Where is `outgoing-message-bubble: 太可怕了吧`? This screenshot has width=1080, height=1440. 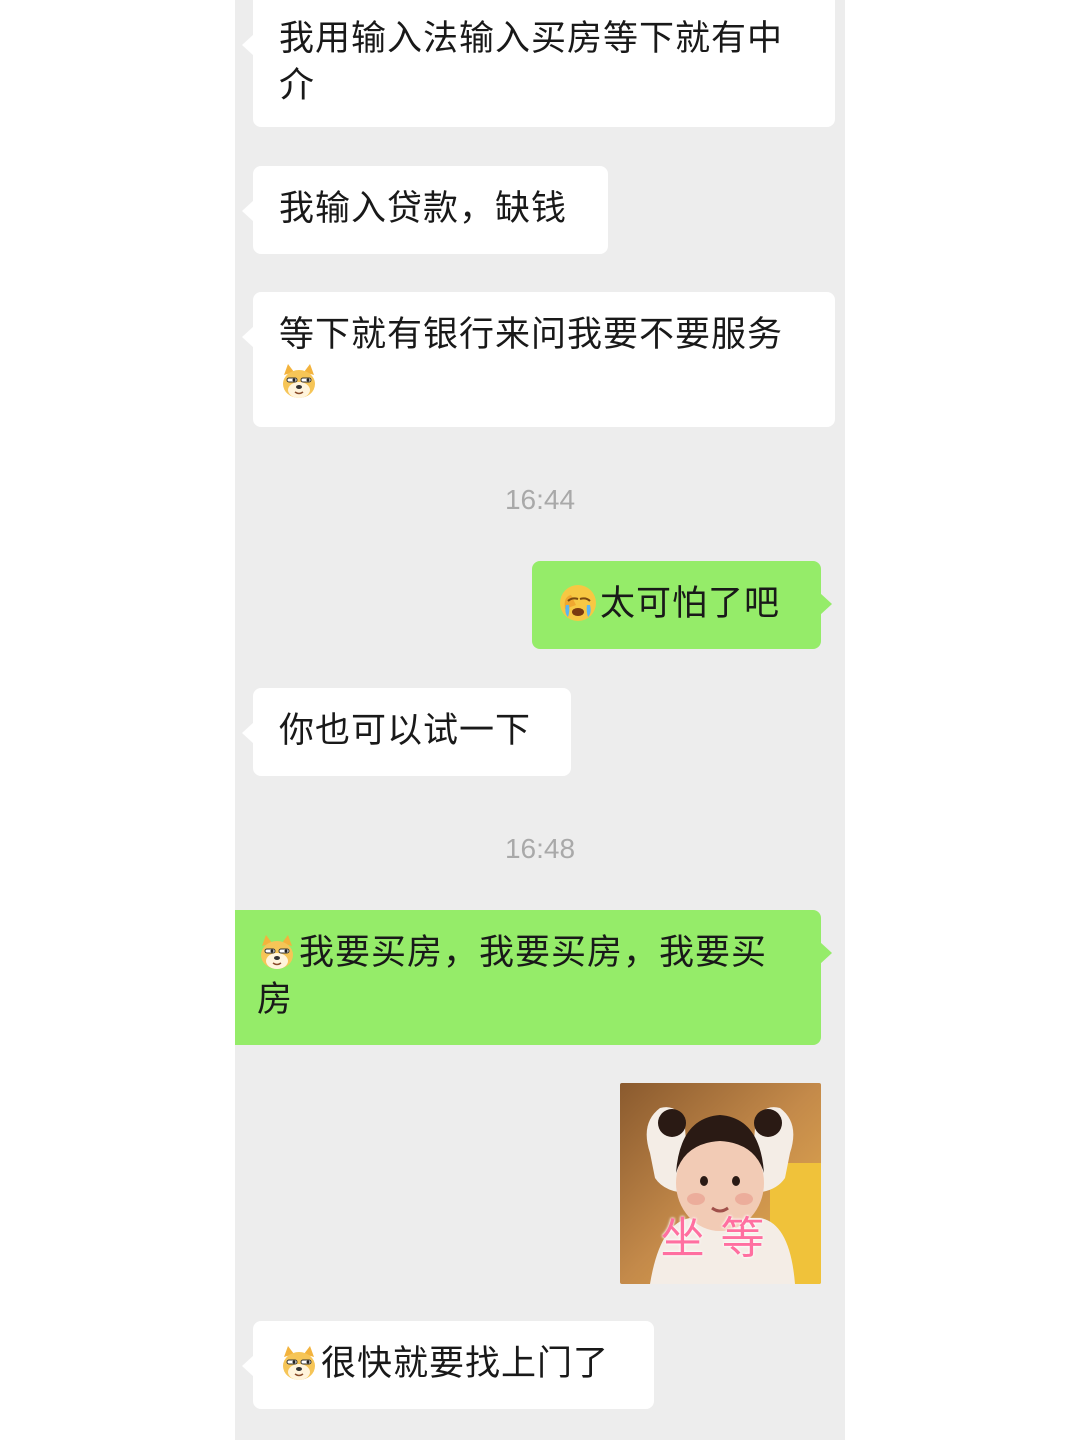 outgoing-message-bubble: 太可怕了吧 is located at coordinates (682, 605).